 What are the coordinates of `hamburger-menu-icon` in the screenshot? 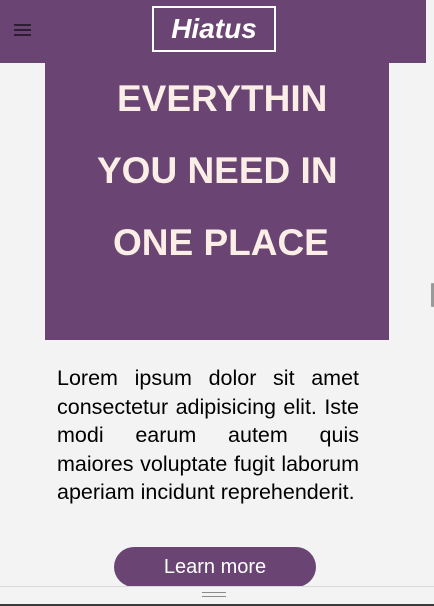 It's located at (22, 30).